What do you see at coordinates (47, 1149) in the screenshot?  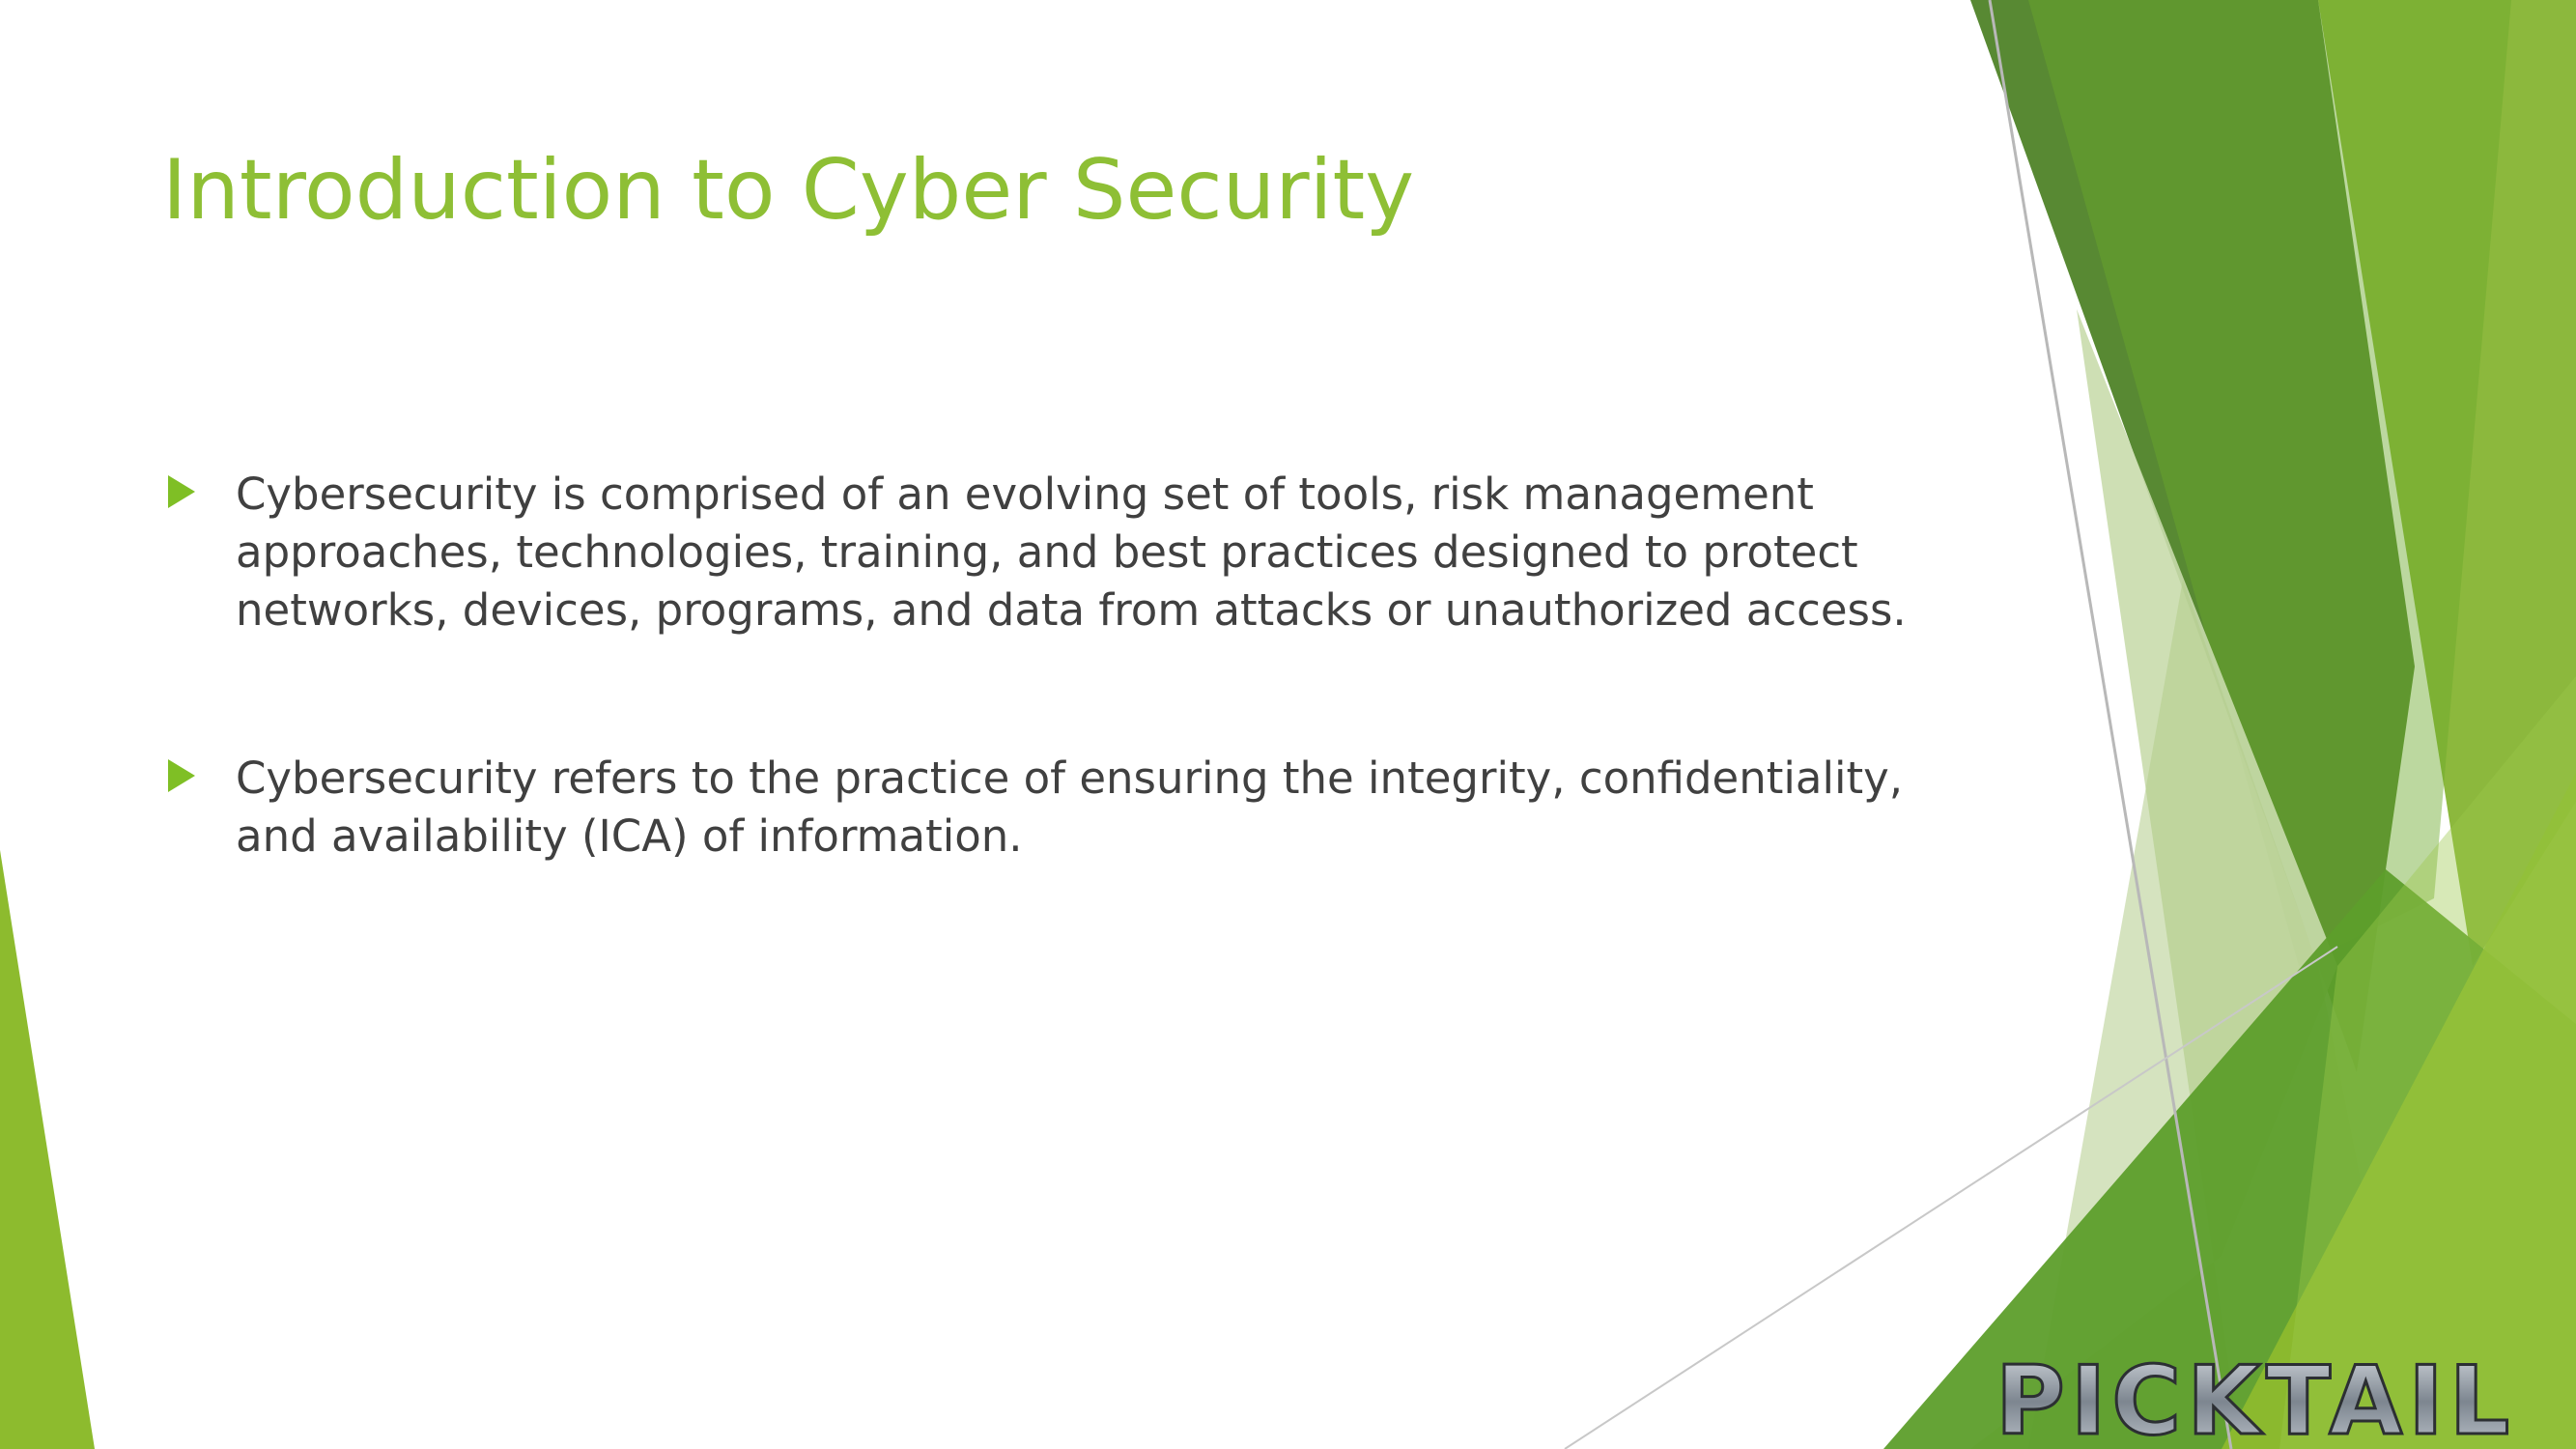 I see `left-green-sliver` at bounding box center [47, 1149].